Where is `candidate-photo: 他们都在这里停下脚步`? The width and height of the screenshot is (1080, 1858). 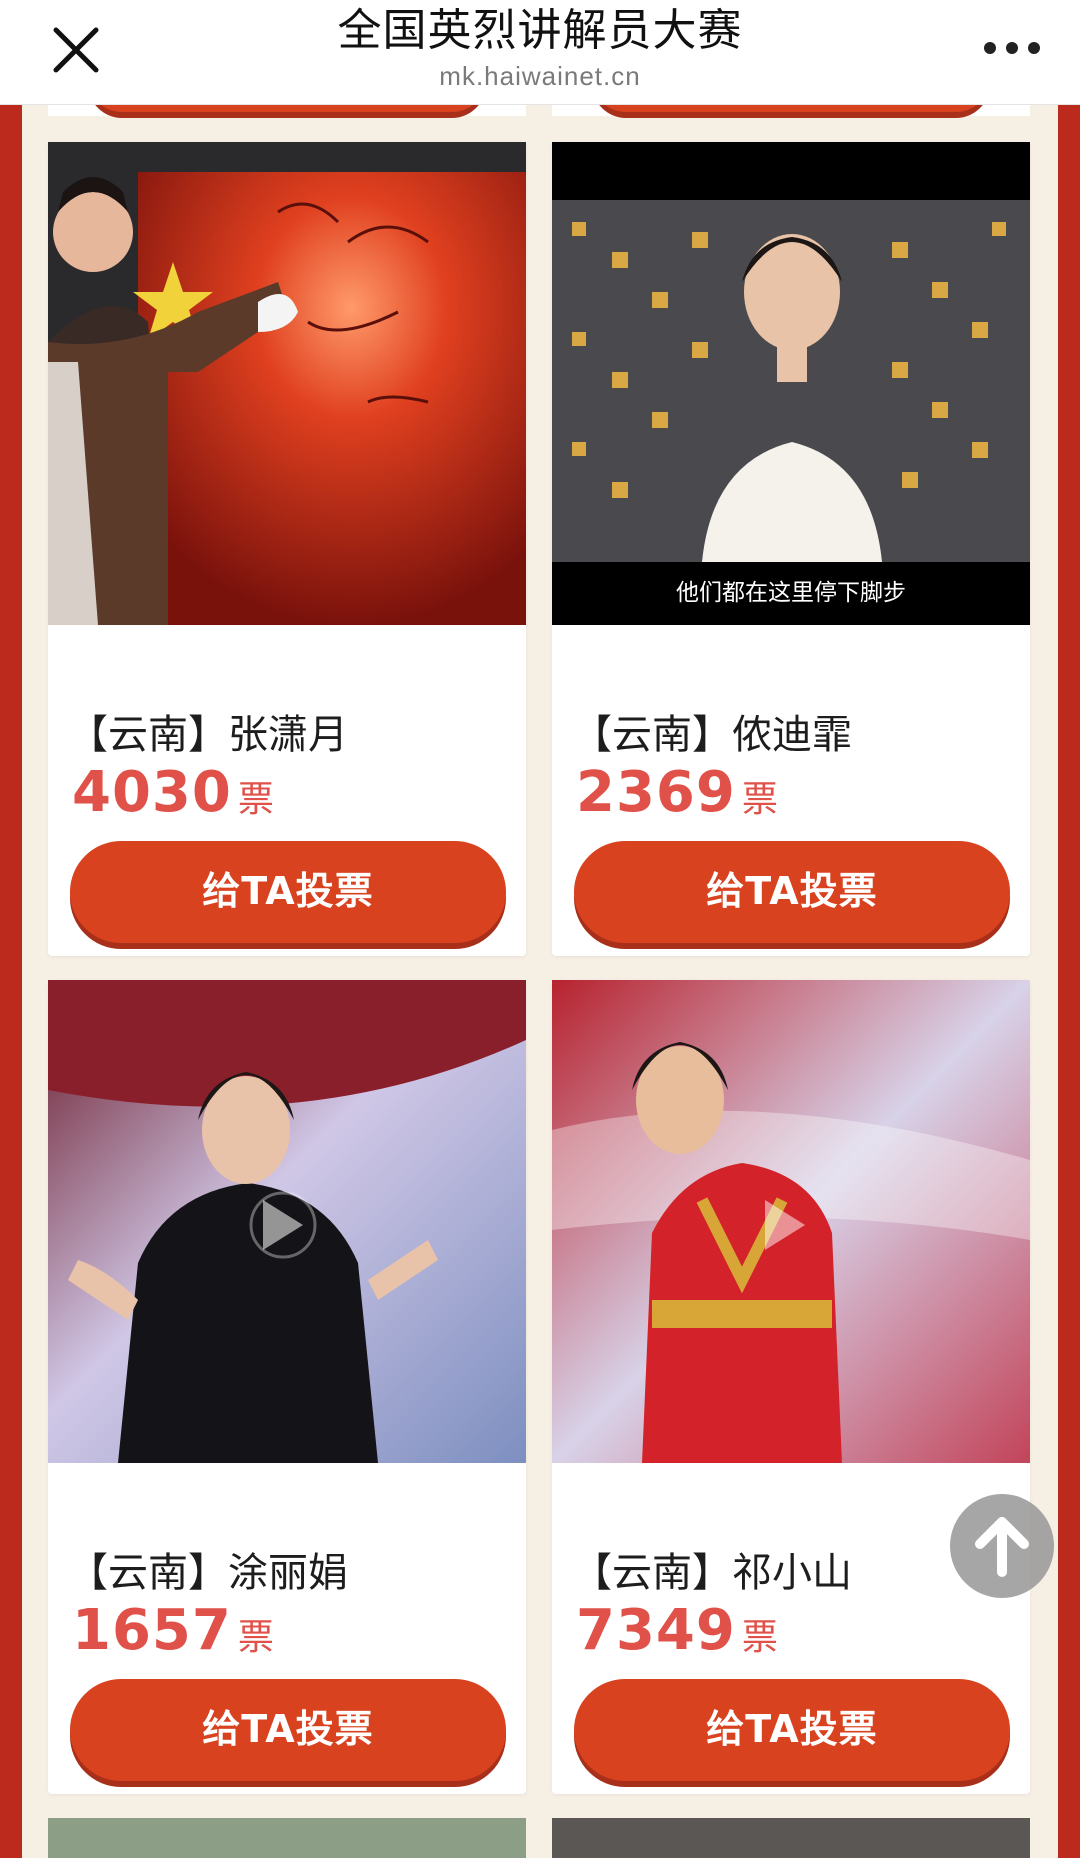 candidate-photo: 他们都在这里停下脚步 is located at coordinates (791, 383).